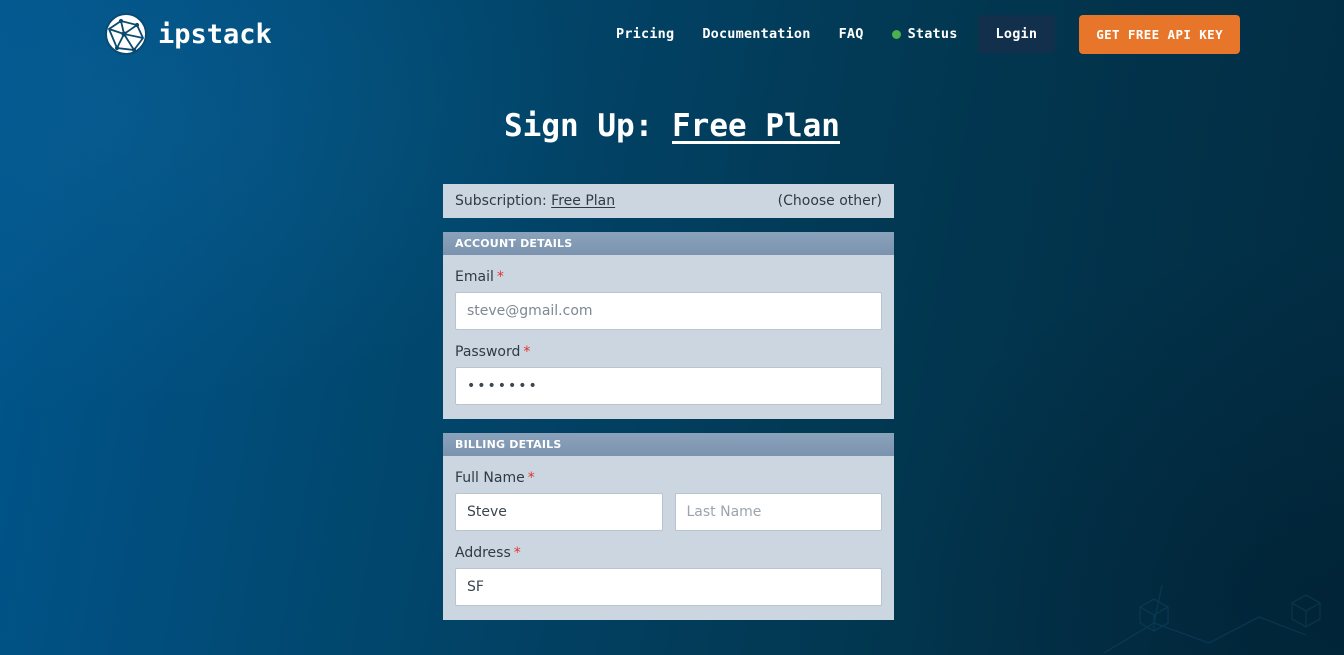 The image size is (1344, 655). Describe the element at coordinates (778, 512) in the screenshot. I see `last-name-input` at that location.